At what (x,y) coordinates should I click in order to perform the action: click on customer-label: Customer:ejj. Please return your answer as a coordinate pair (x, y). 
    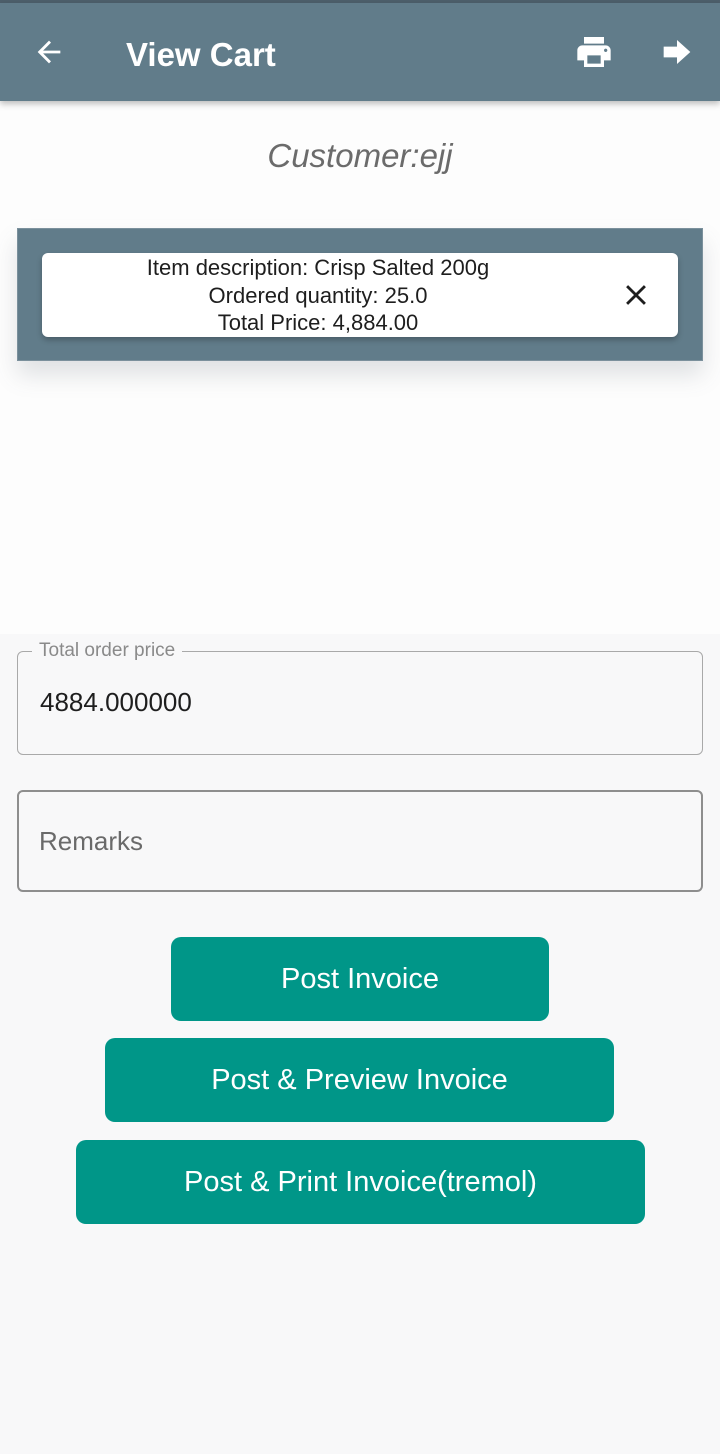
    Looking at the image, I should click on (360, 155).